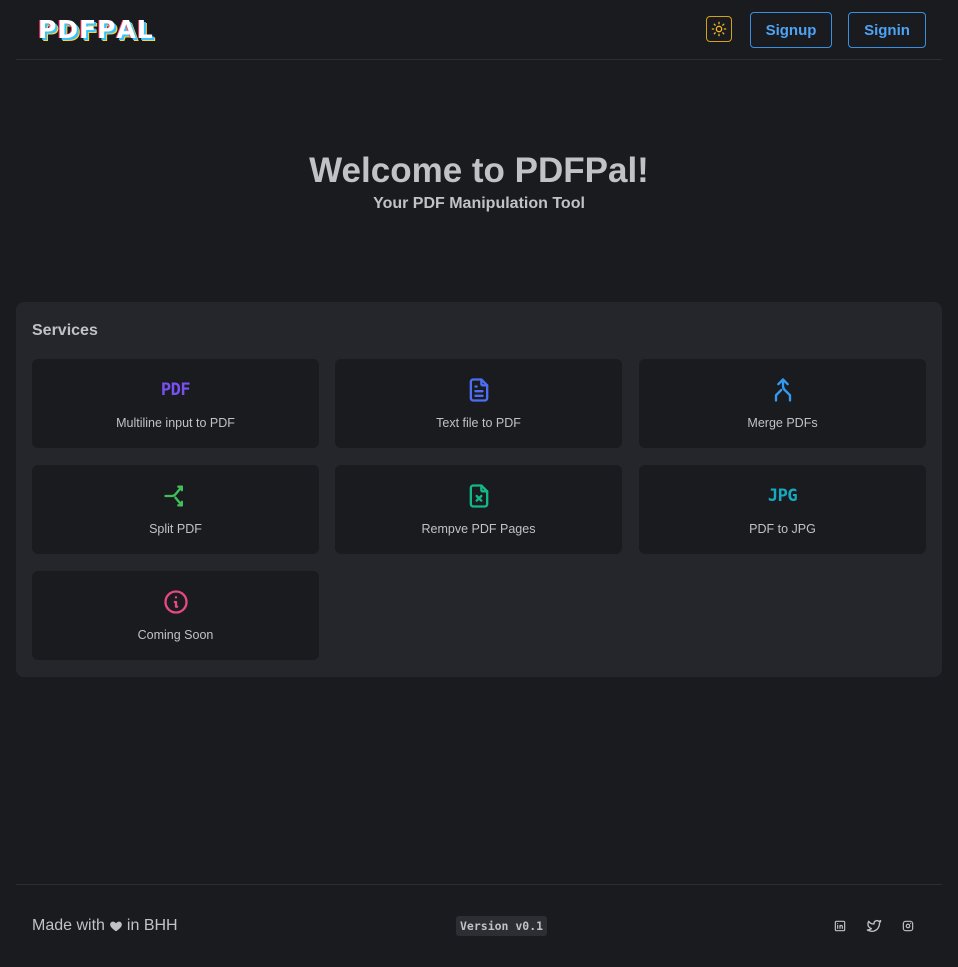  What do you see at coordinates (88, 29) in the screenshot?
I see `logo-letter: F` at bounding box center [88, 29].